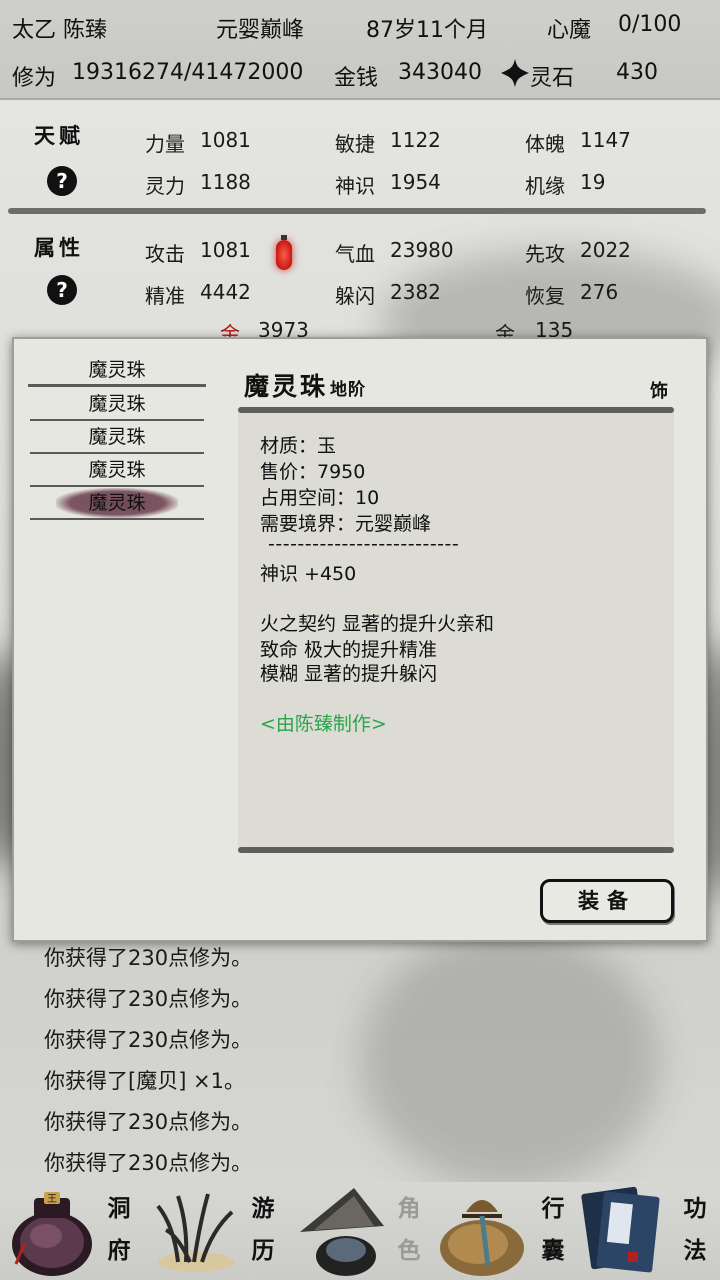 This screenshot has width=720, height=1280. Describe the element at coordinates (415, 140) in the screenshot. I see `stat-value: 1122` at that location.